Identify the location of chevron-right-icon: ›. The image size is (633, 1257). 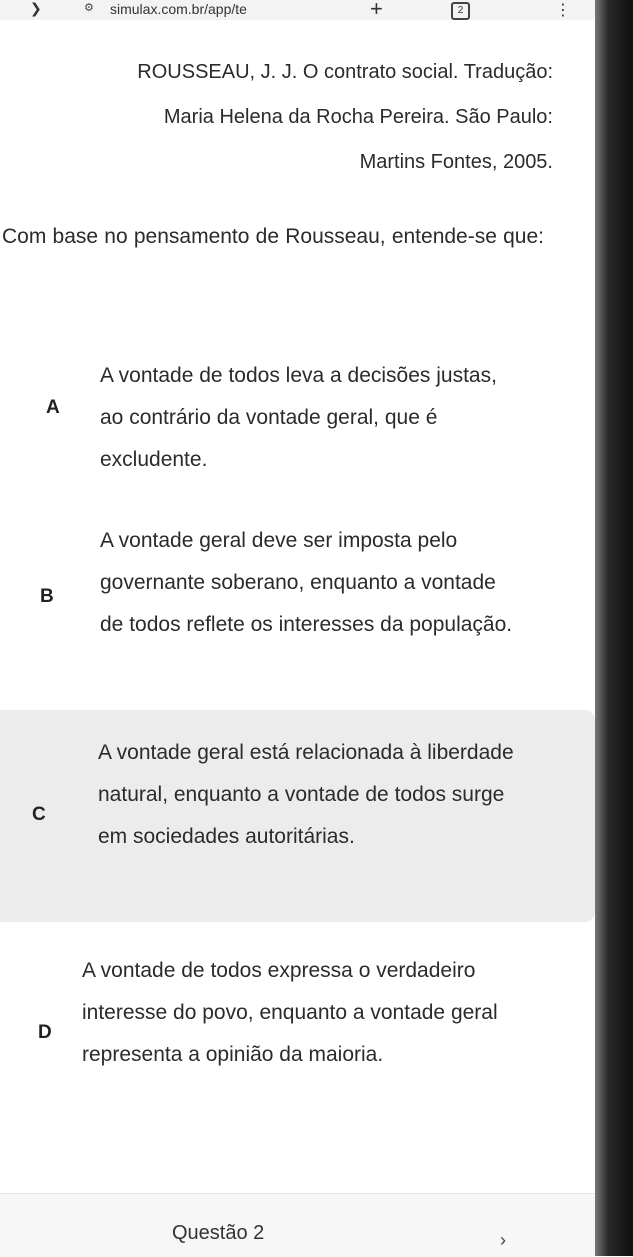
(503, 1240).